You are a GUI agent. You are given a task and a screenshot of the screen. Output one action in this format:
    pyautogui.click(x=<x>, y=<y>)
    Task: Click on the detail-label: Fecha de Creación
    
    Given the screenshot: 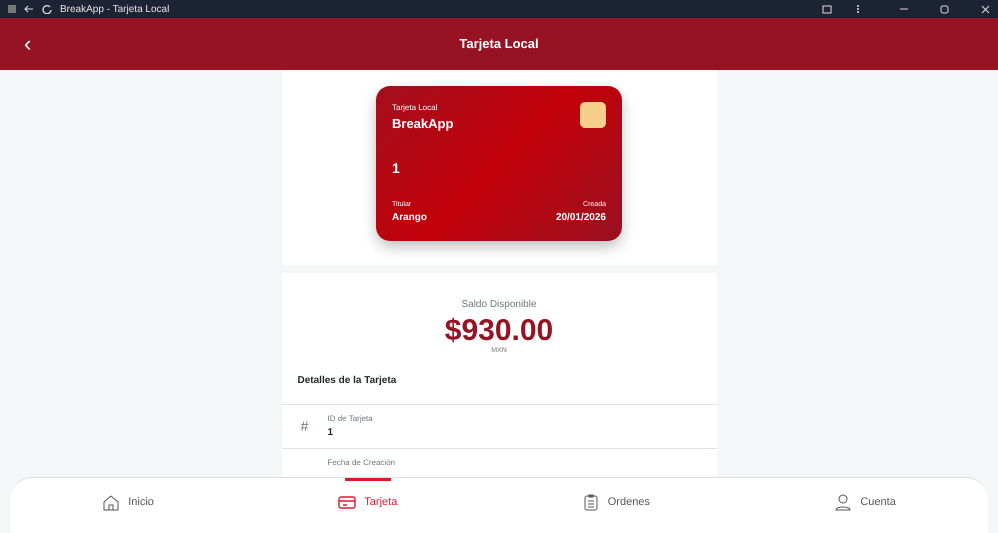 What is the action you would take?
    pyautogui.click(x=362, y=462)
    